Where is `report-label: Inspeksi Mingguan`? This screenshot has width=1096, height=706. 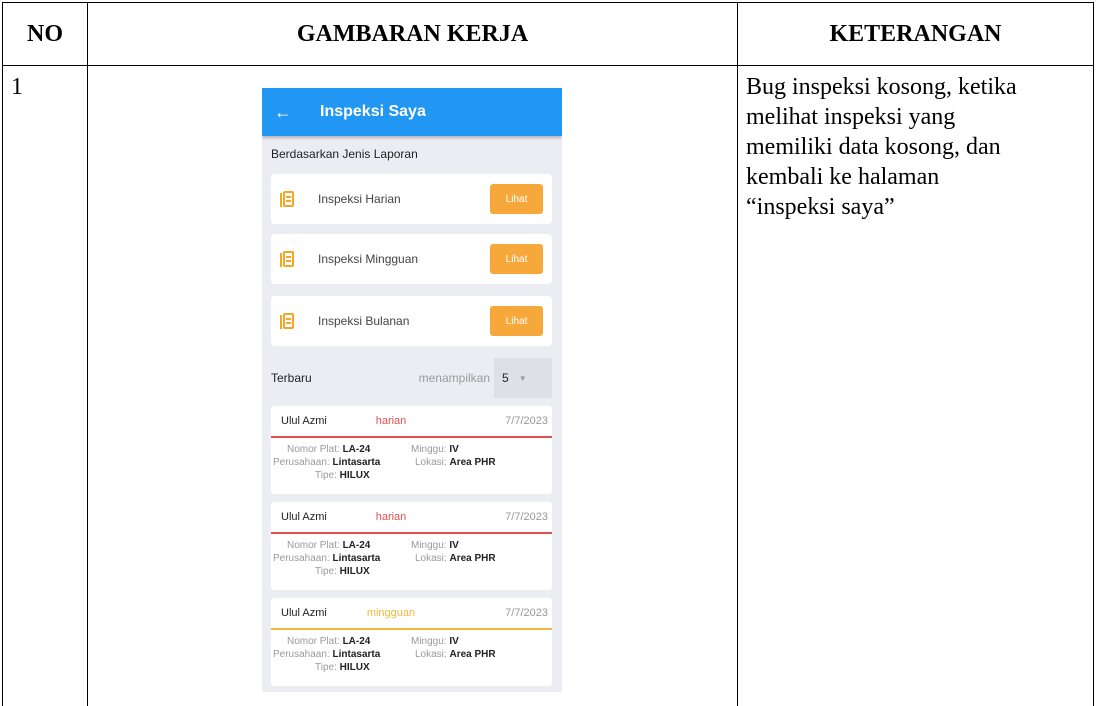
report-label: Inspeksi Mingguan is located at coordinates (368, 259).